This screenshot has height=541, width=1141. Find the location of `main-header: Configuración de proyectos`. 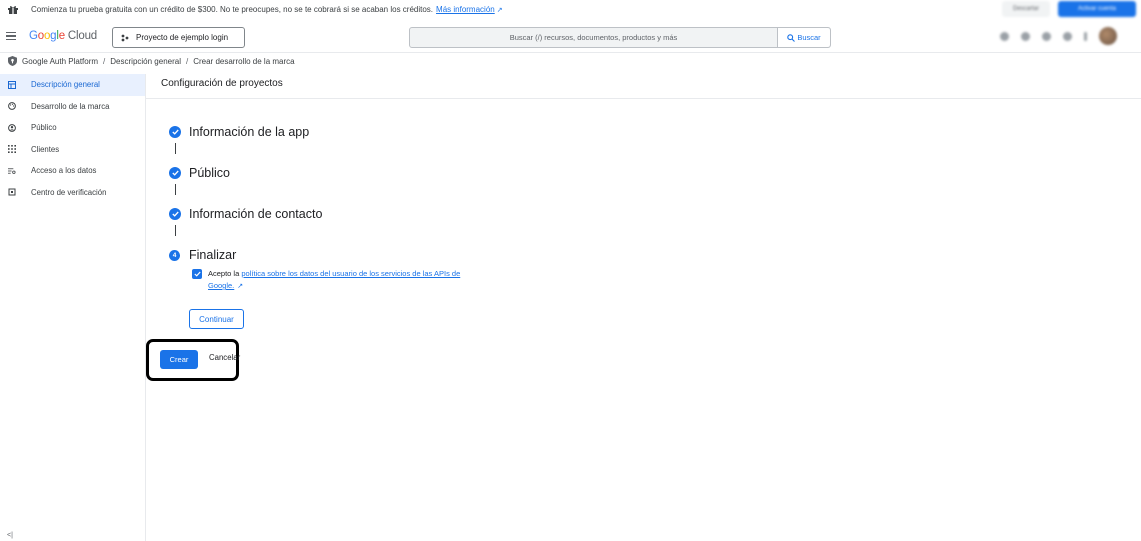

main-header: Configuración de proyectos is located at coordinates (643, 85).